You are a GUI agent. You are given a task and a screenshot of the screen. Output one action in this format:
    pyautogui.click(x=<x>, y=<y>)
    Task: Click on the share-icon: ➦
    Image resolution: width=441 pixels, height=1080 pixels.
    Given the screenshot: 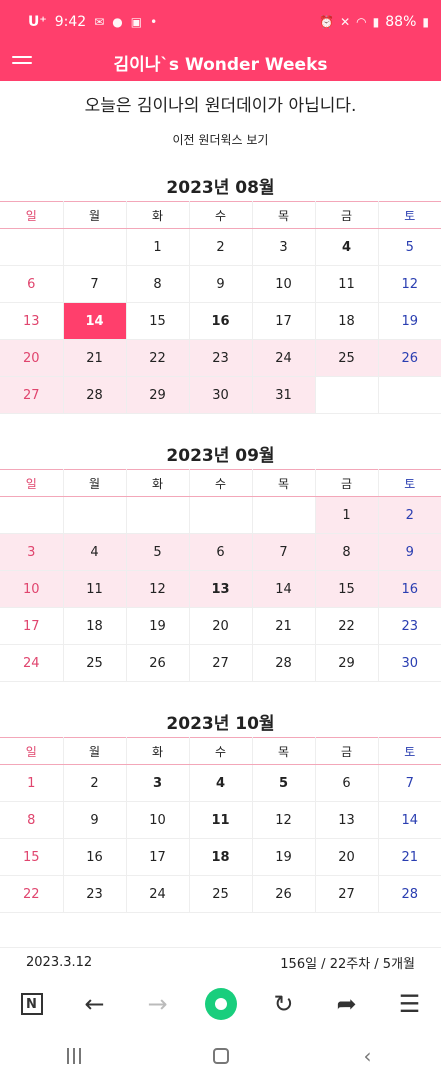 What is the action you would take?
    pyautogui.click(x=347, y=1004)
    